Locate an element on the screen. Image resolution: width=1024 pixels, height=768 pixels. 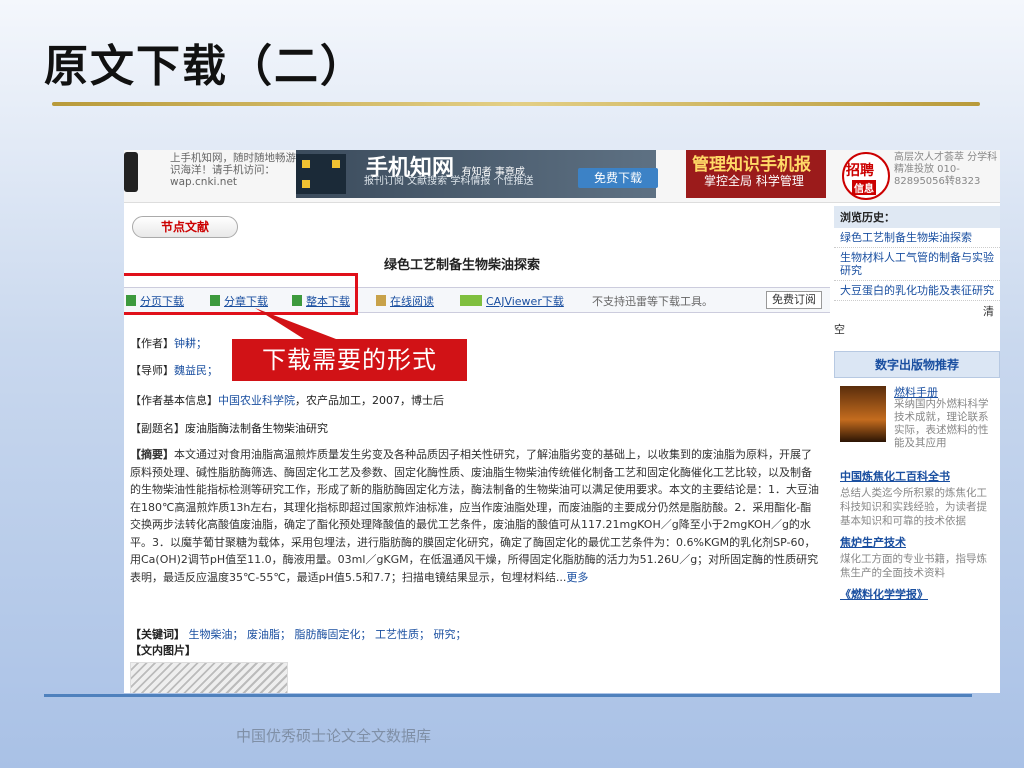
slide-title: 原文下载（二） is located at coordinates (205, 66).